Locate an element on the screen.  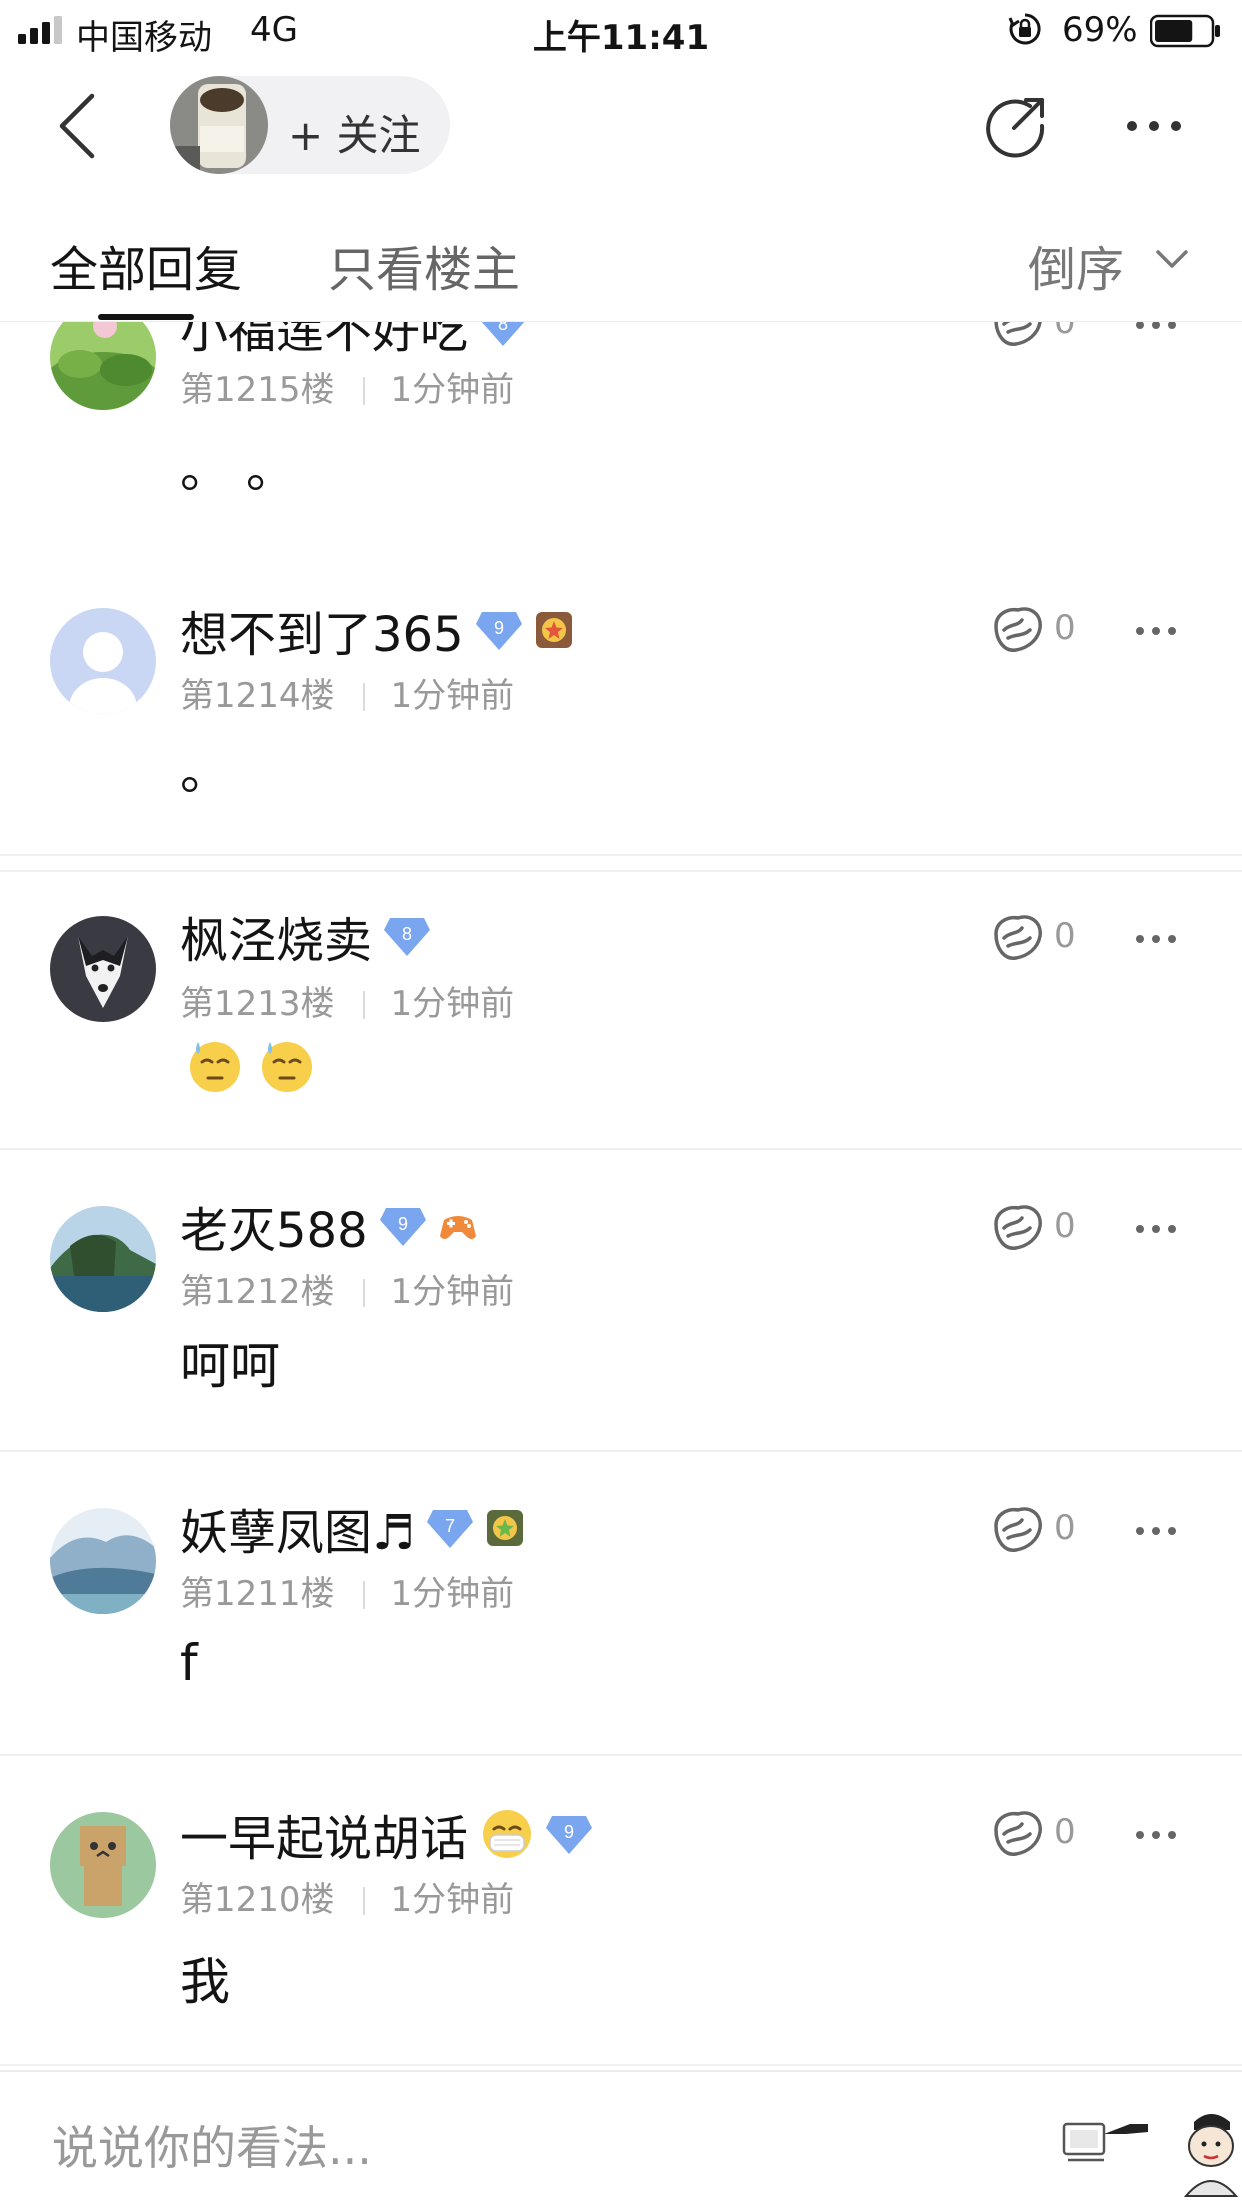
mask-emoji-icon is located at coordinates (507, 1834).